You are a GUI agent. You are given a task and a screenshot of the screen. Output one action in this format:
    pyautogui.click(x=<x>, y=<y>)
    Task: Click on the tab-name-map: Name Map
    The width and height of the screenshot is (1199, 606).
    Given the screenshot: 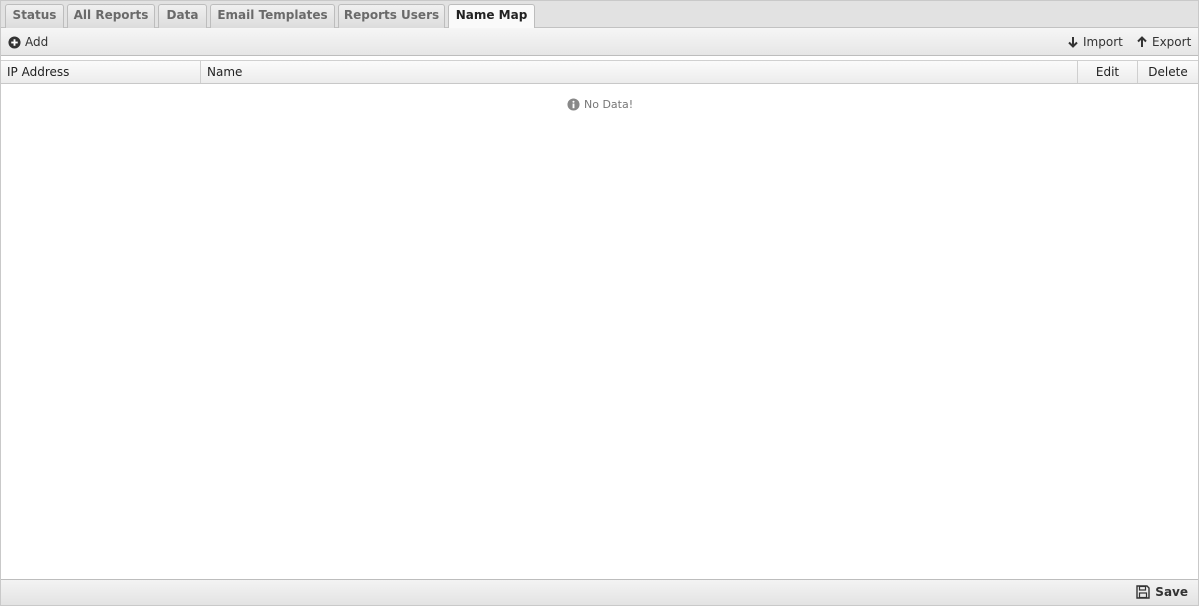 What is the action you would take?
    pyautogui.click(x=491, y=16)
    